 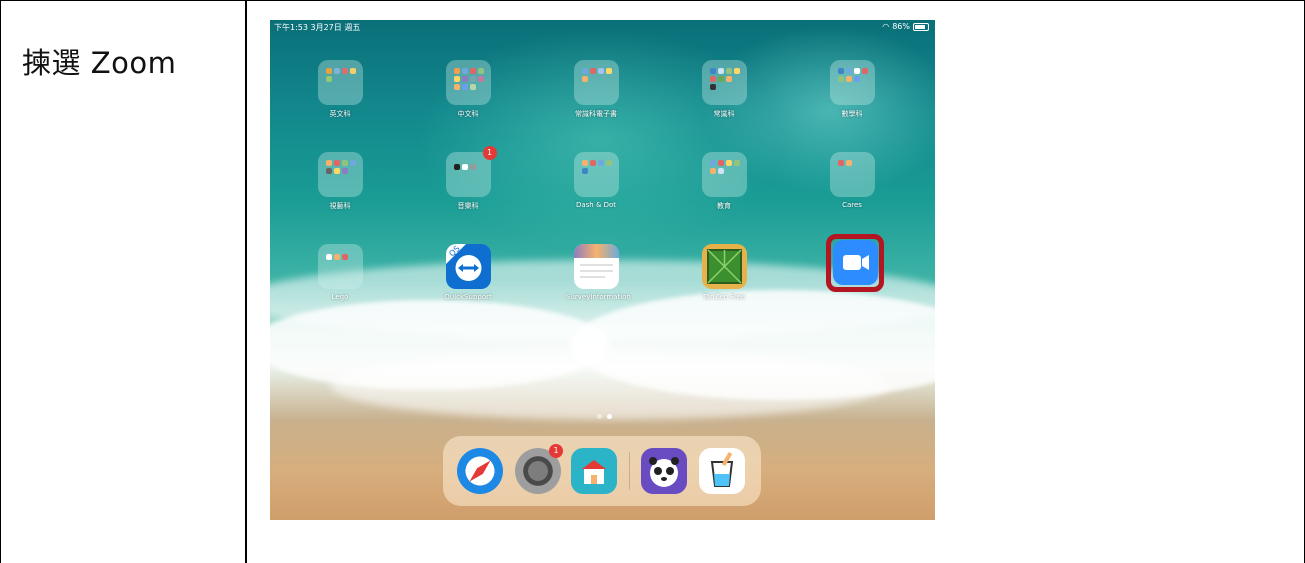 I want to click on battery-icon, so click(x=921, y=26).